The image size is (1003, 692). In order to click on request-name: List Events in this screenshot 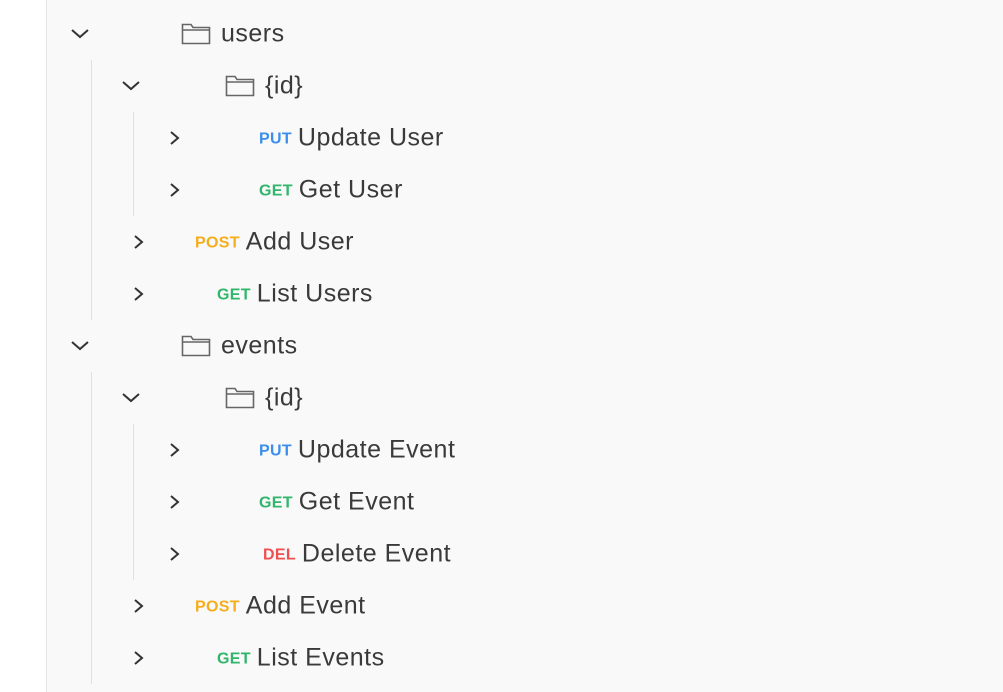, I will do `click(320, 657)`.